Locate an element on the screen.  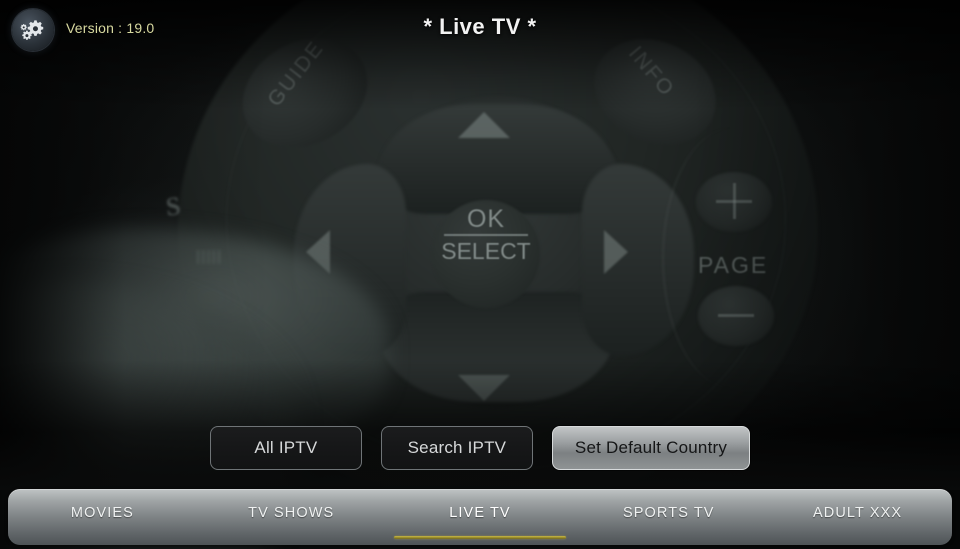
tab-adult-xxx: ADULT XXX is located at coordinates (857, 517).